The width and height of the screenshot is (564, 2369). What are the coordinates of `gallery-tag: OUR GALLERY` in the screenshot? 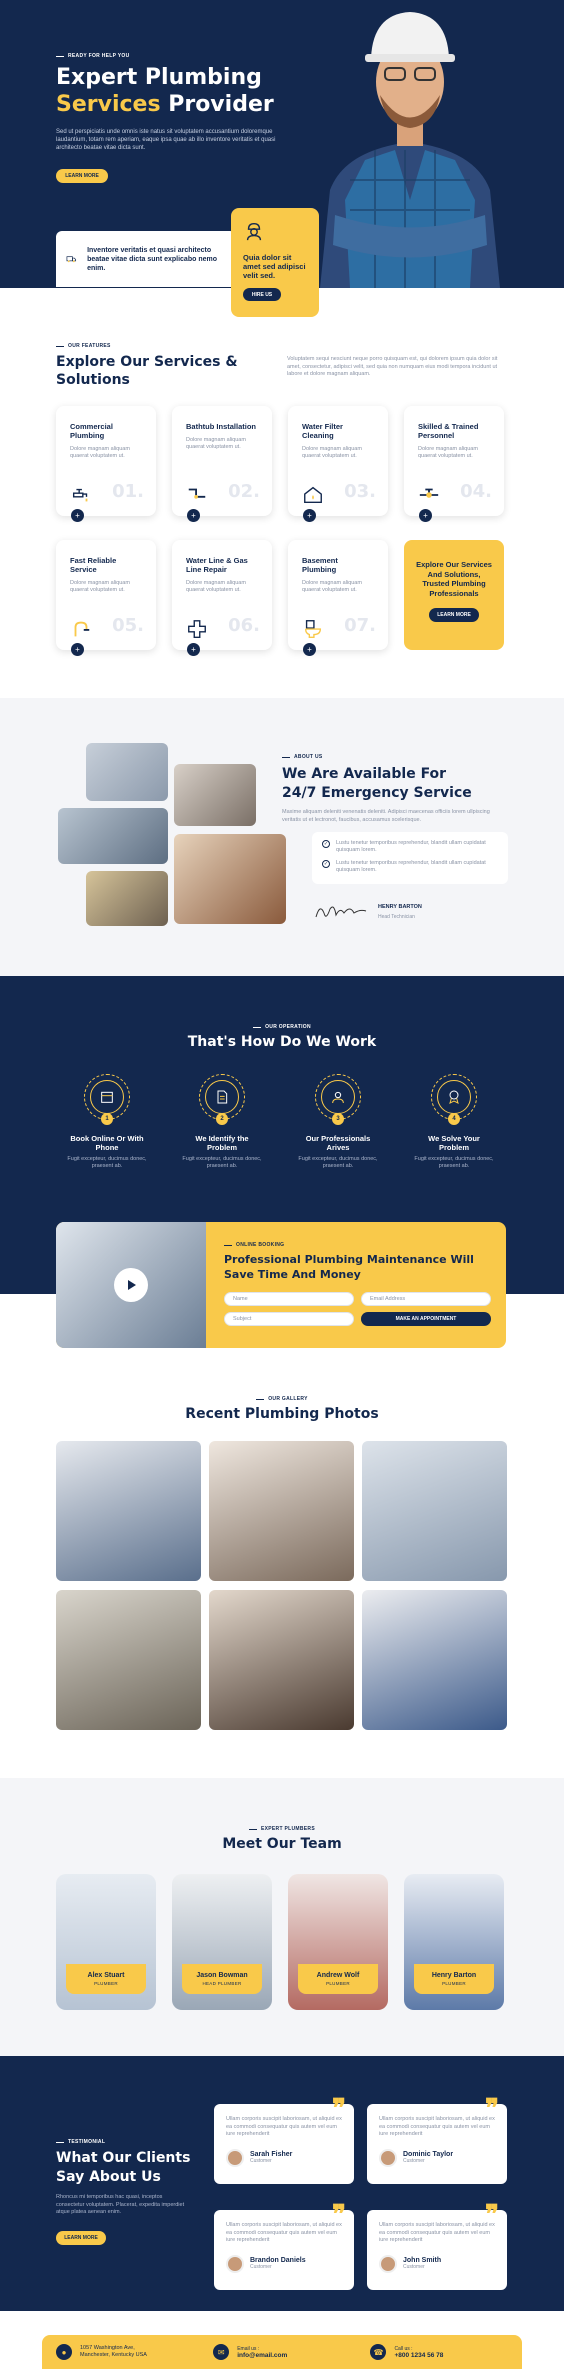 It's located at (282, 1399).